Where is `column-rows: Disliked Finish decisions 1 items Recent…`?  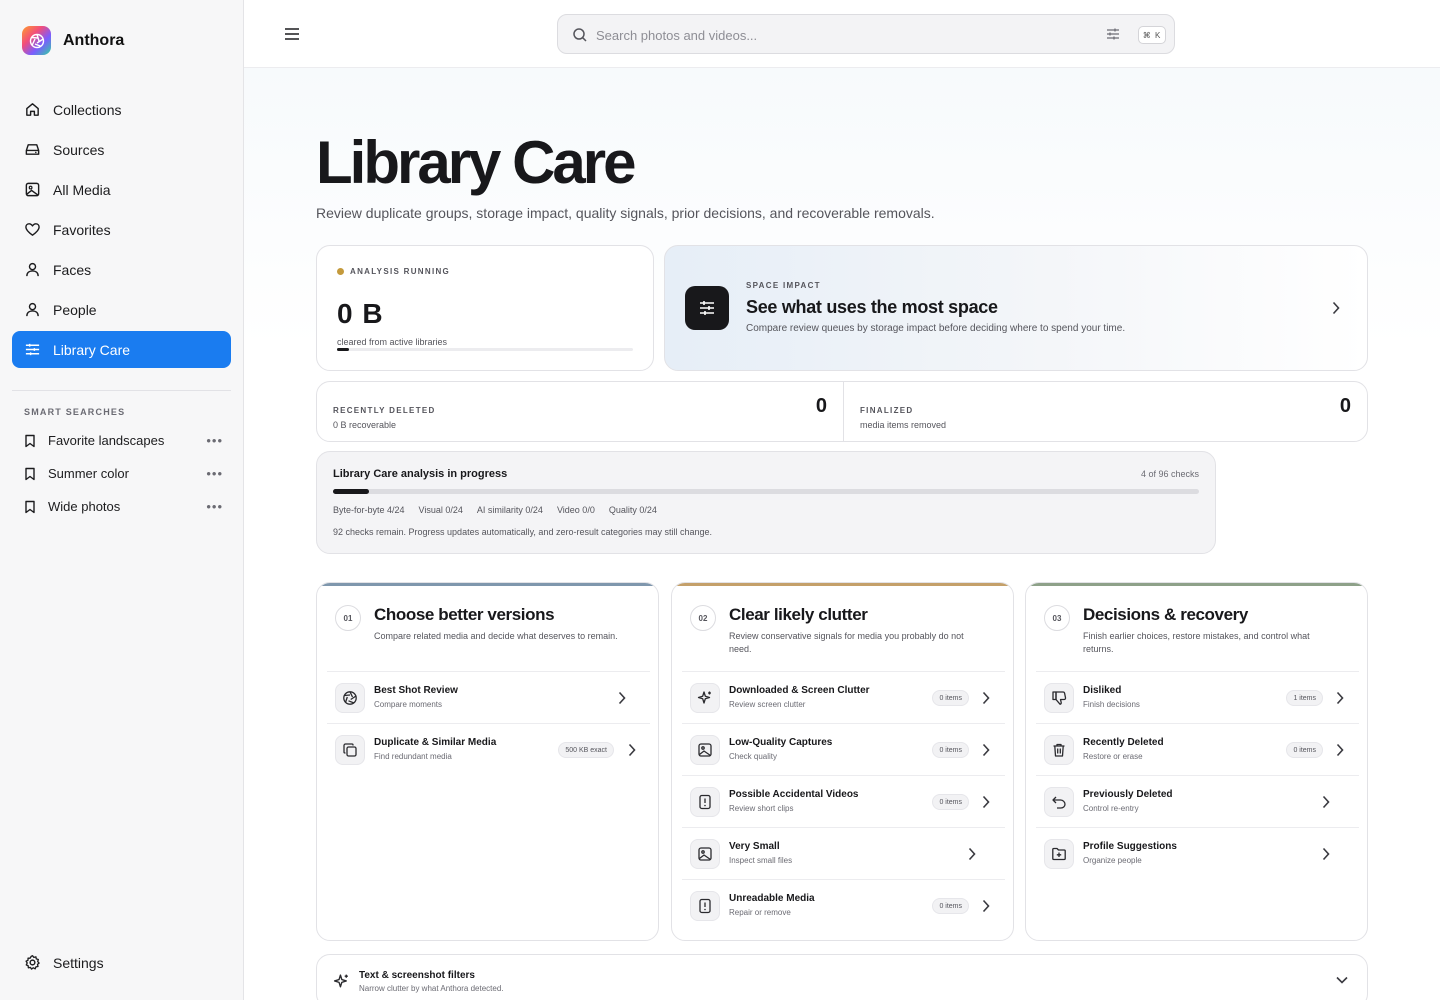
column-rows: Disliked Finish decisions 1 items Recent… is located at coordinates (1197, 775).